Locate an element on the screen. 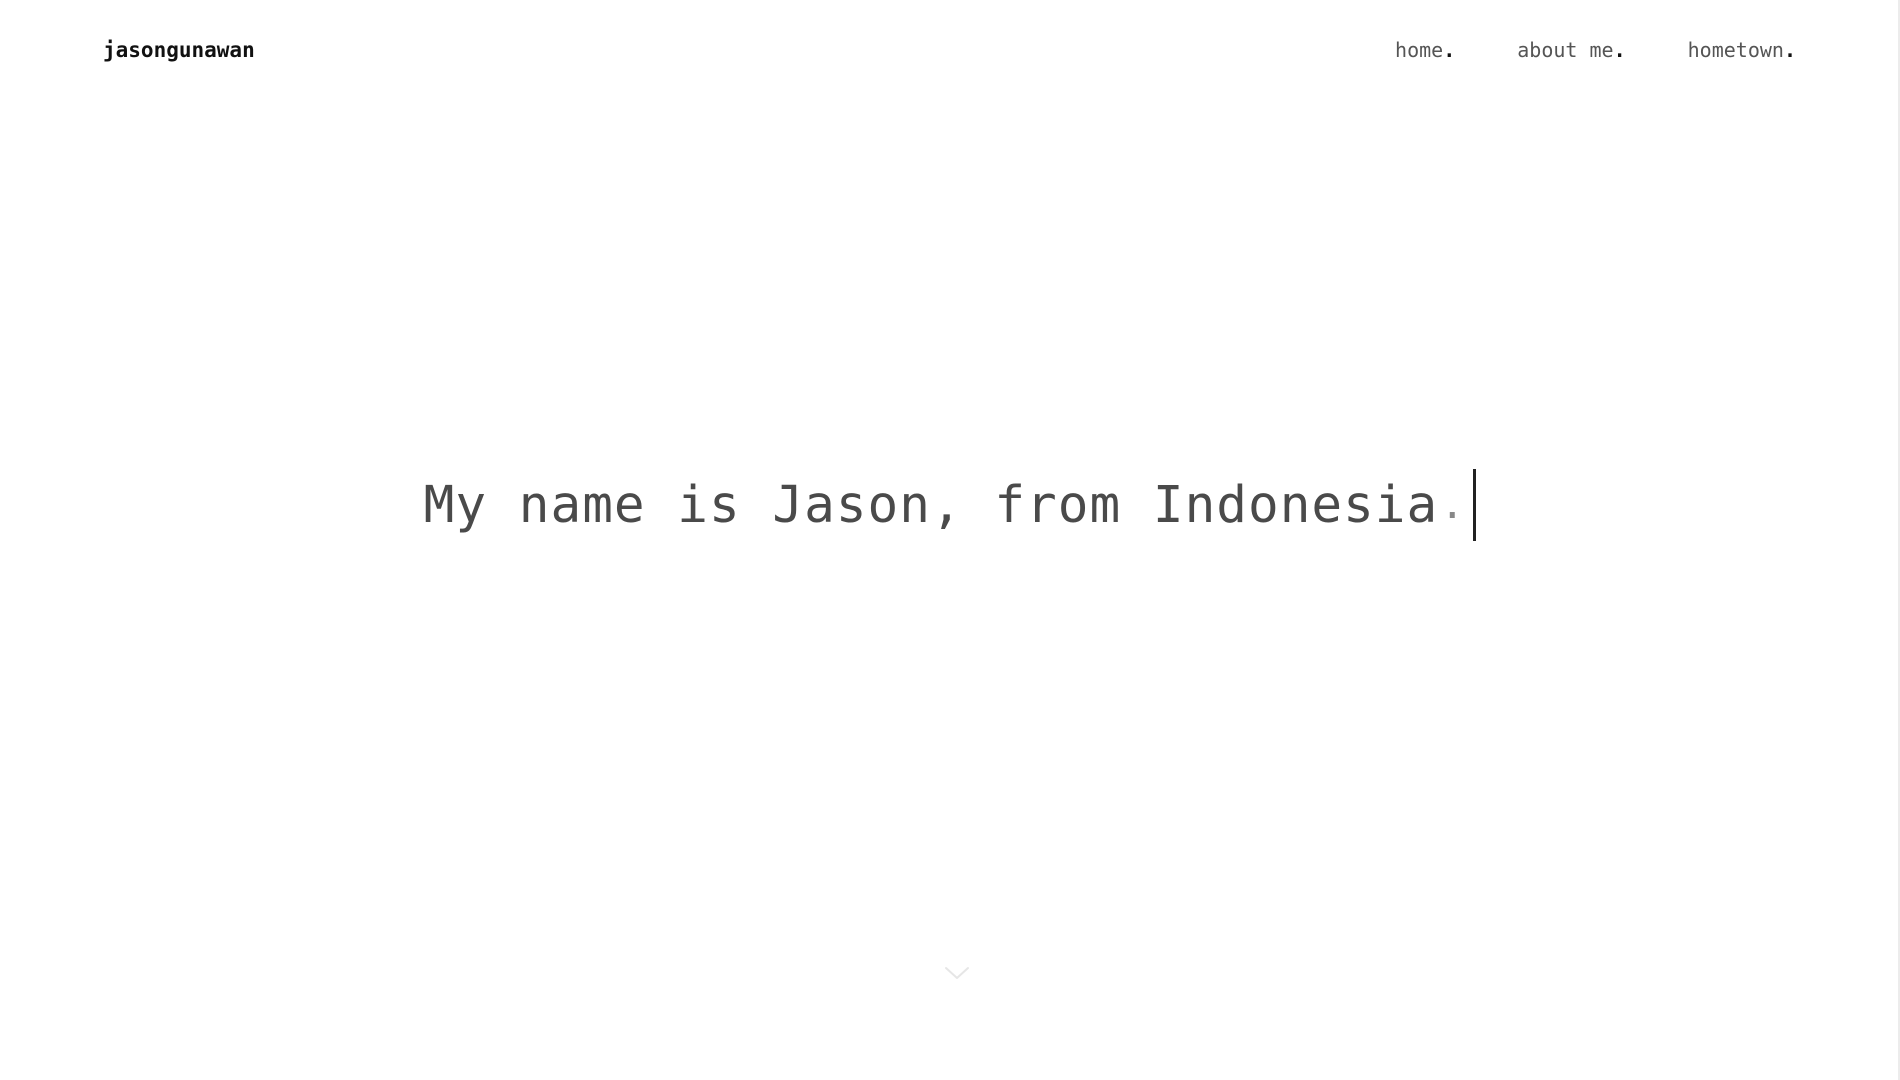 This screenshot has width=1900, height=1080. nav-link-home: home. is located at coordinates (1425, 50).